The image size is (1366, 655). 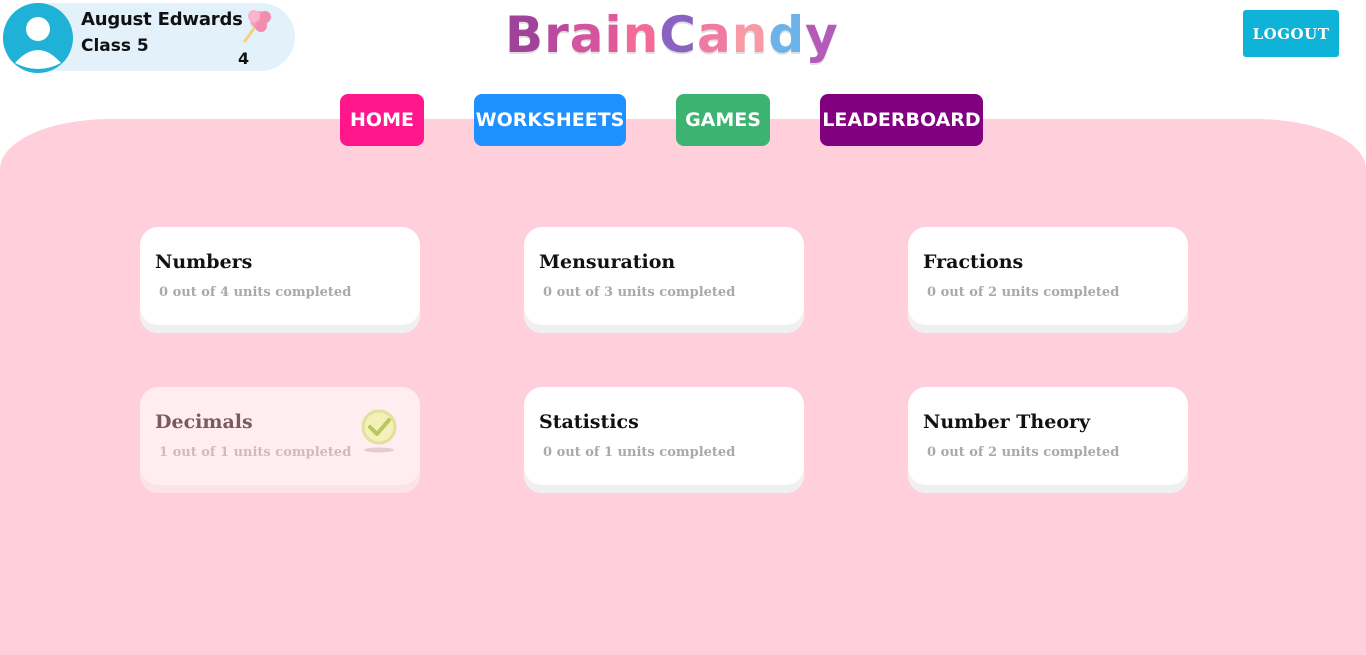 I want to click on braincandy-logo: BrainCandy, so click(x=672, y=35).